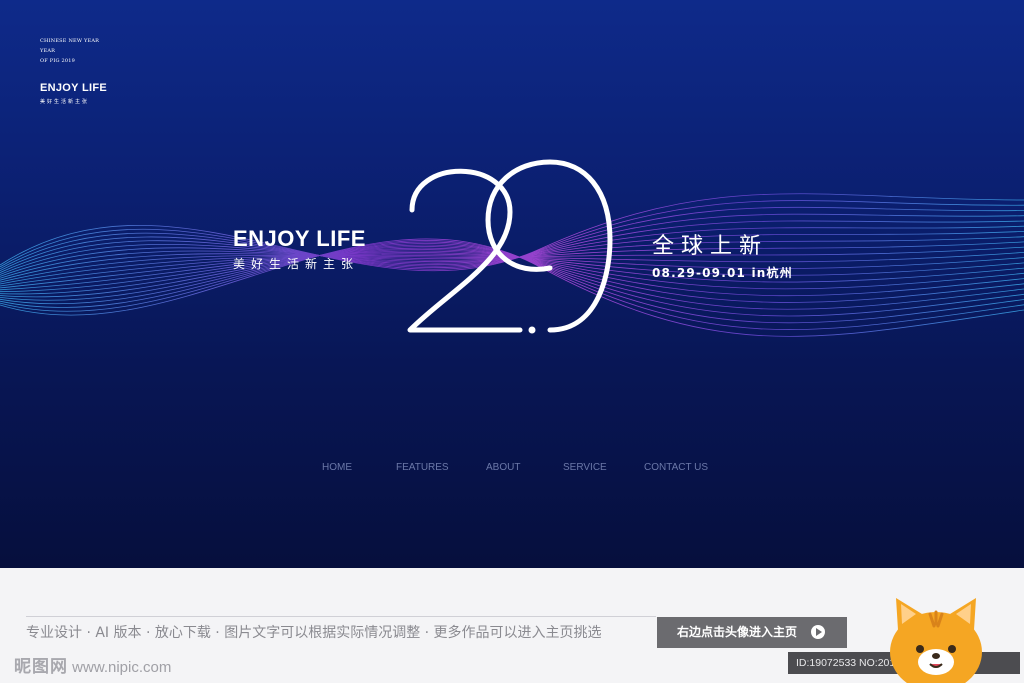 The height and width of the screenshot is (683, 1024). What do you see at coordinates (296, 264) in the screenshot?
I see `hero-subtitle: 美好生活新主张` at bounding box center [296, 264].